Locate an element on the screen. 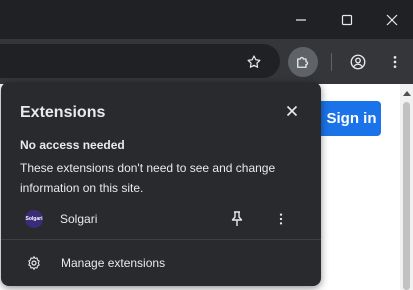  section-heading: No access needed is located at coordinates (72, 145).